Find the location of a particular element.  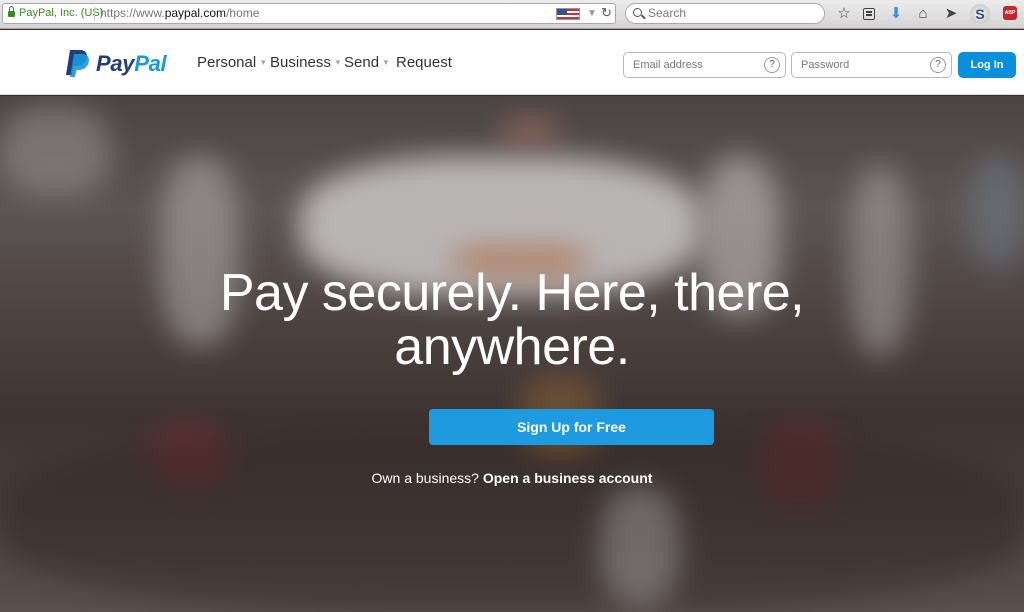

hero-headline-line2: anywhere. is located at coordinates (512, 347).